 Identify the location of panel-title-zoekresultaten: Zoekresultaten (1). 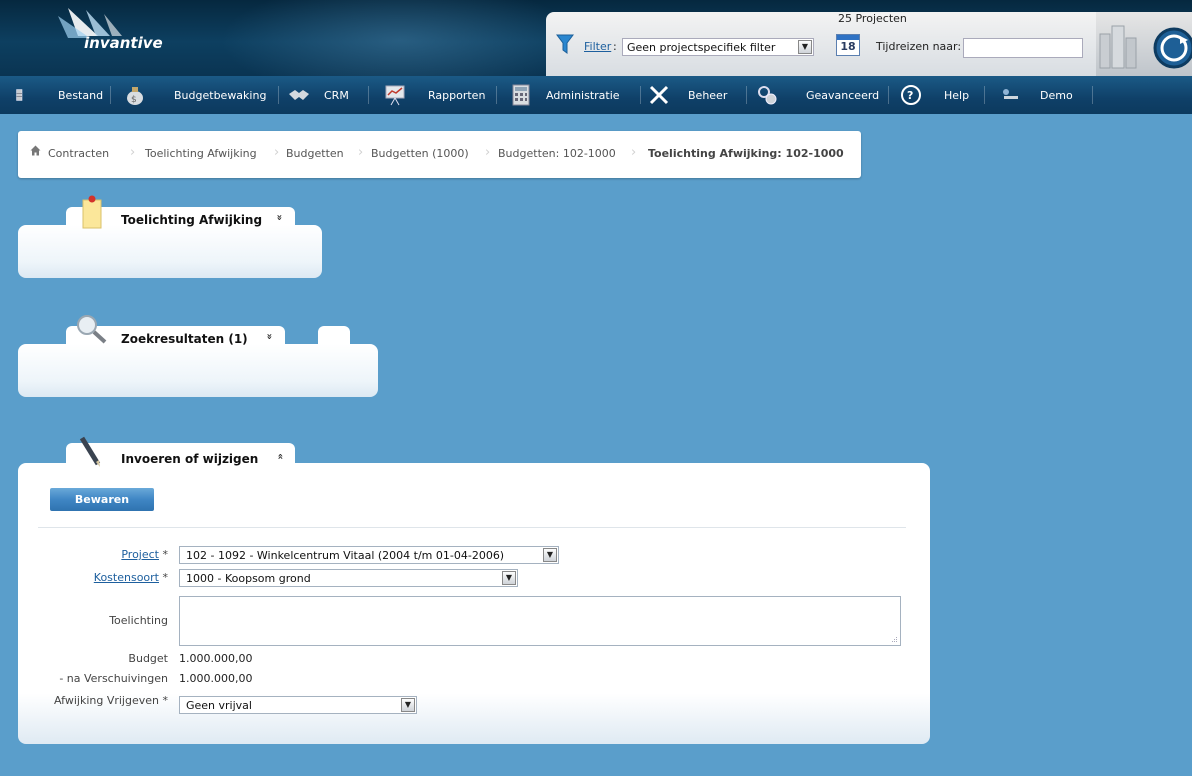
(184, 339).